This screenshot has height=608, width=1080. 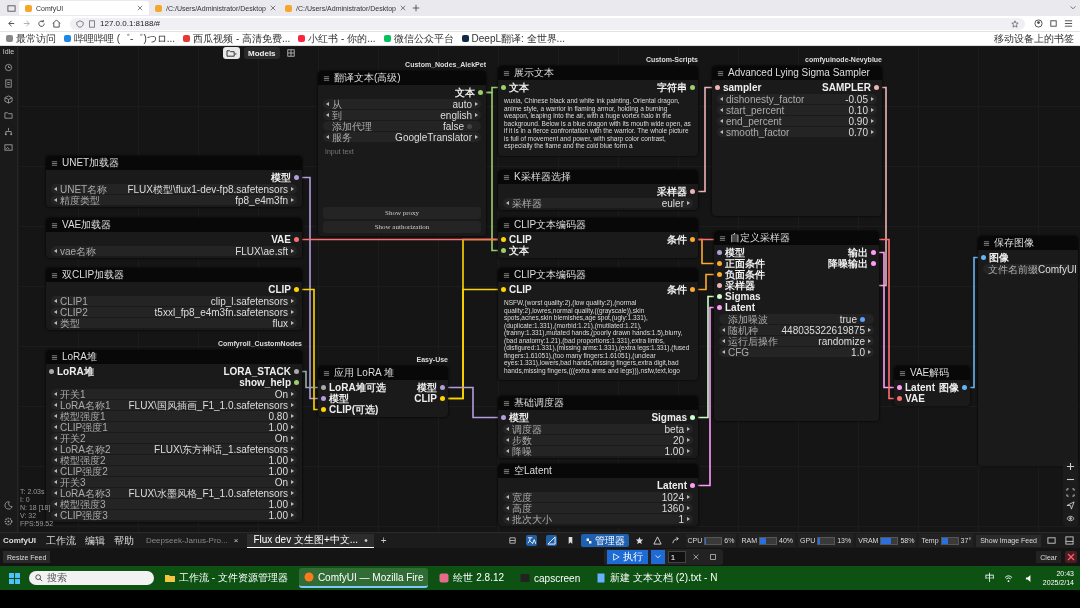 What do you see at coordinates (231, 53) in the screenshot?
I see `workflow-menu-button` at bounding box center [231, 53].